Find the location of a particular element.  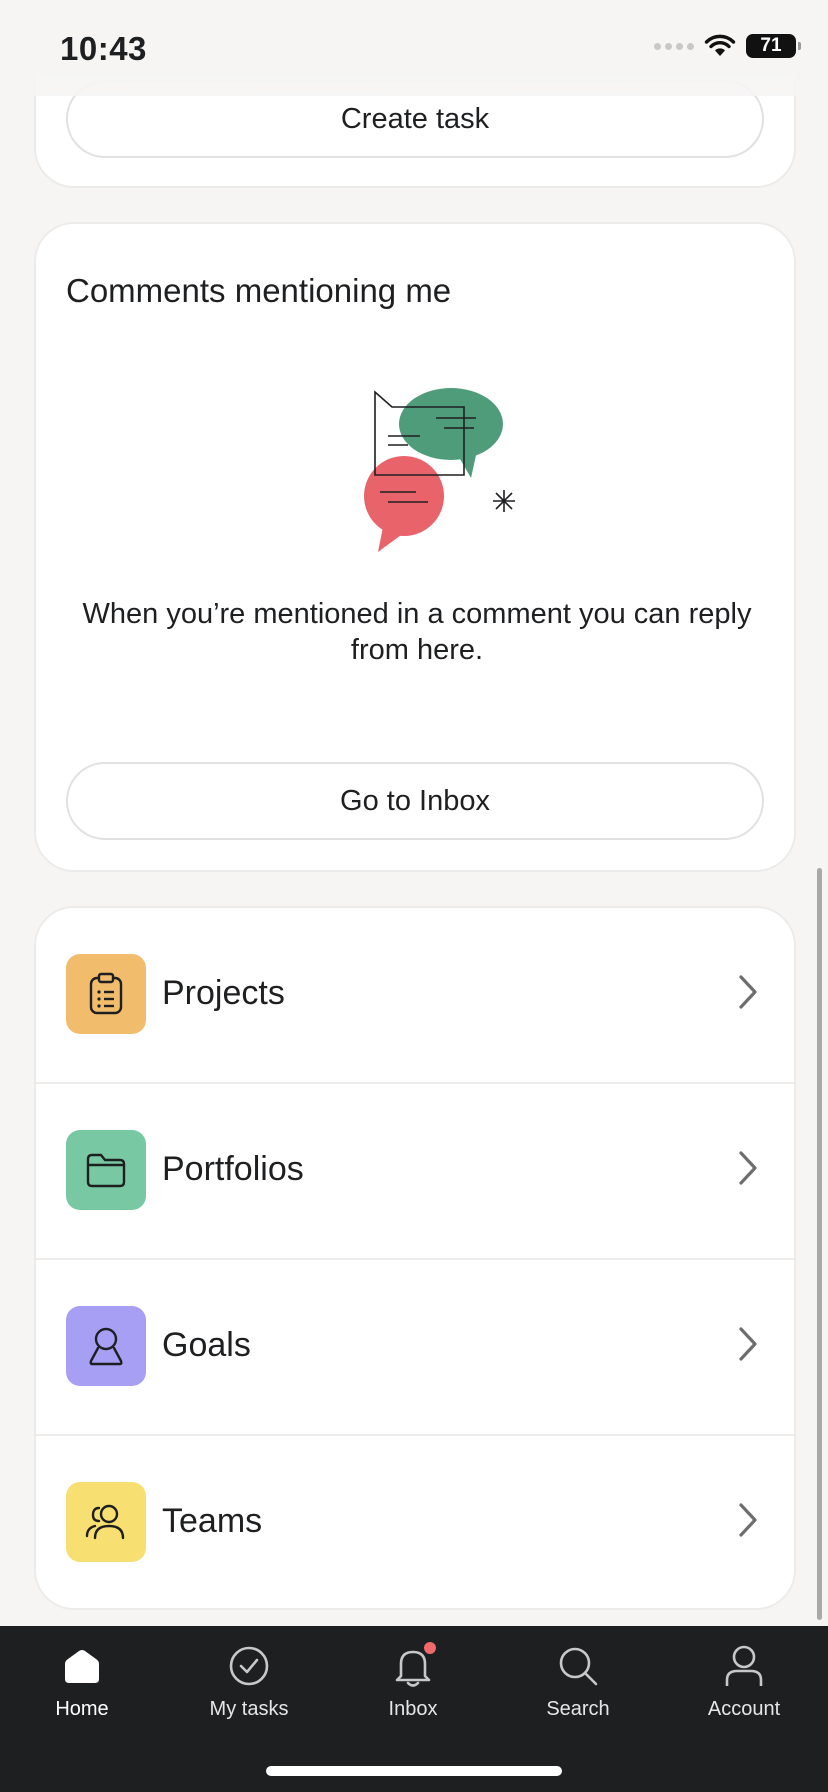

tab-label-home: Home is located at coordinates (82, 1709).